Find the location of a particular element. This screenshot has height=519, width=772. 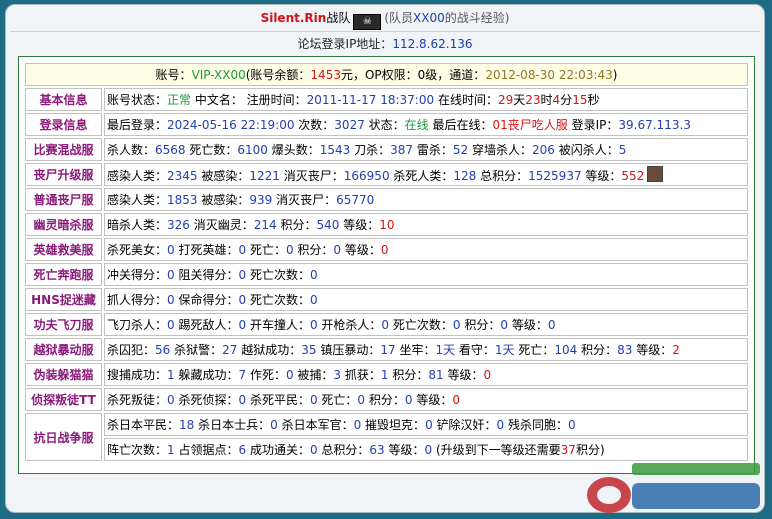

stat-label: 成功通关： is located at coordinates (278, 450).